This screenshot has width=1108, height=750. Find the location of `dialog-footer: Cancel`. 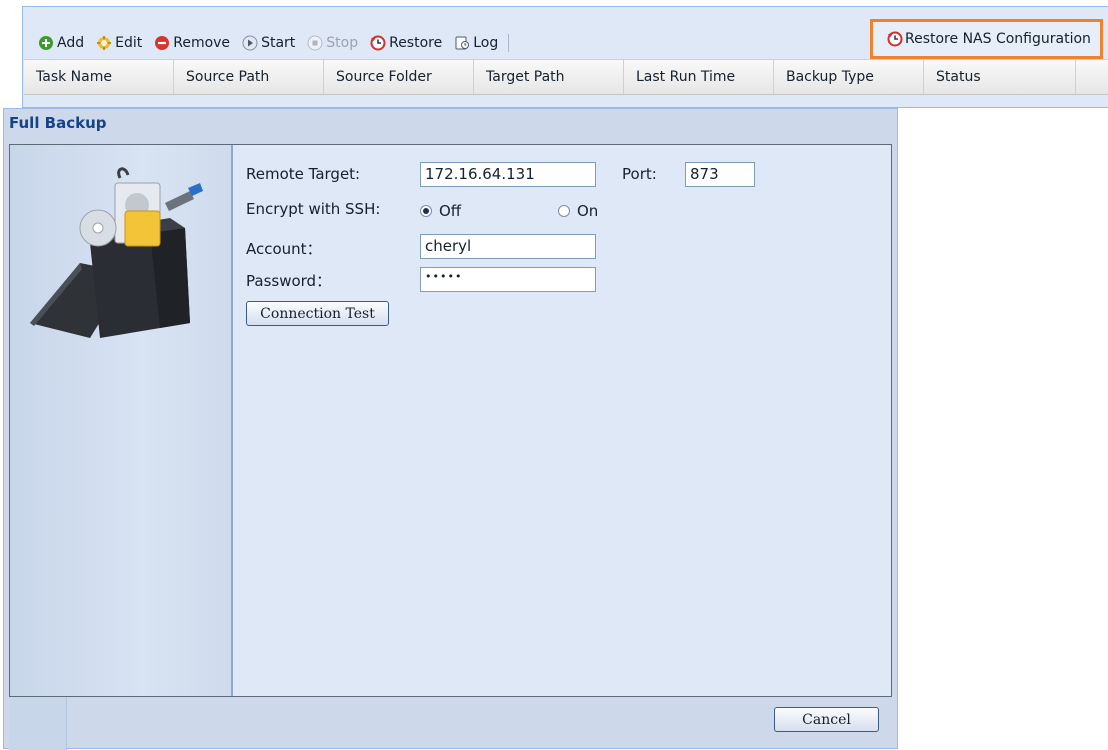

dialog-footer: Cancel is located at coordinates (450, 724).